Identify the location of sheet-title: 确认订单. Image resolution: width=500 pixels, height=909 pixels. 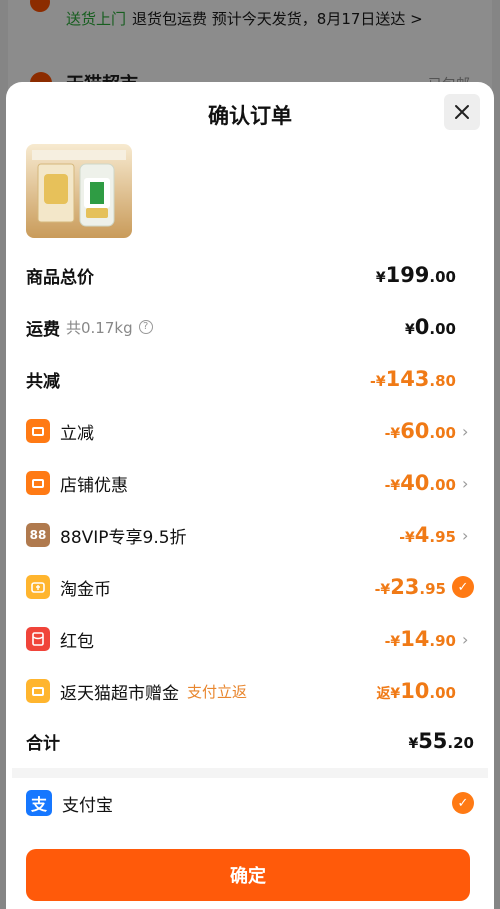
(250, 116).